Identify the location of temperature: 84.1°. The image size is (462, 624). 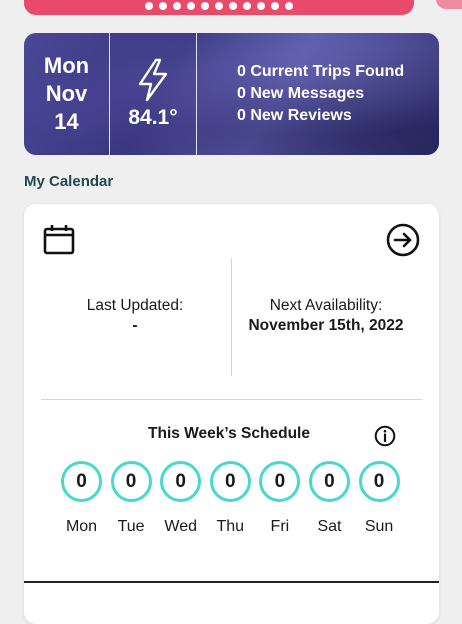
(153, 117).